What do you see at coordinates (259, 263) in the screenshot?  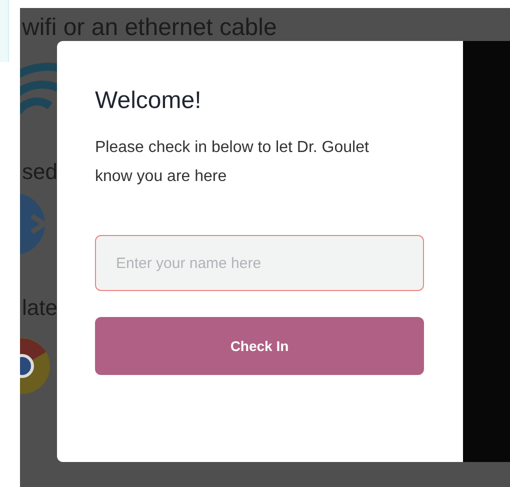 I see `name-input-field: Enter your name here` at bounding box center [259, 263].